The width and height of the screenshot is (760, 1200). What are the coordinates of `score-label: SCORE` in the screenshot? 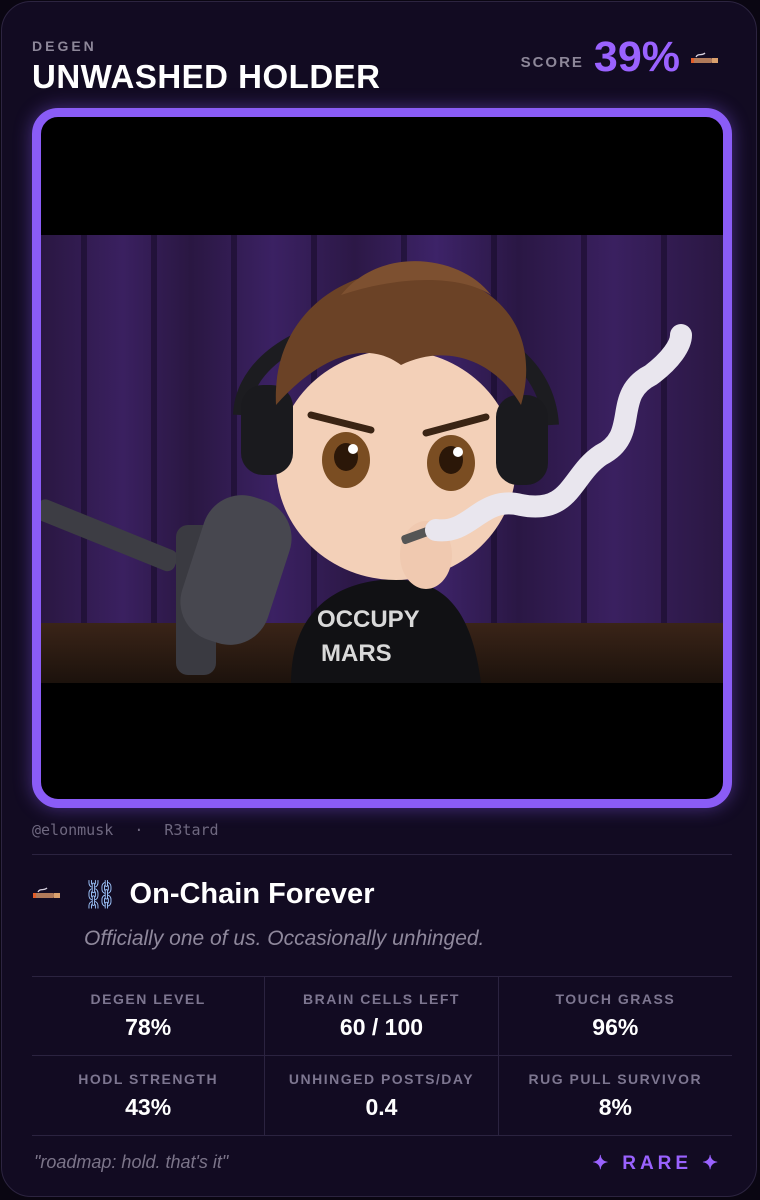 It's located at (552, 62).